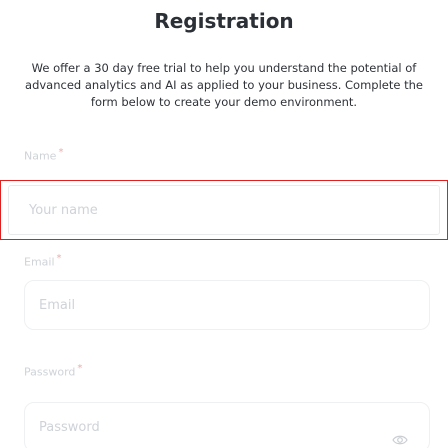  I want to click on password-label: Password *, so click(53, 371).